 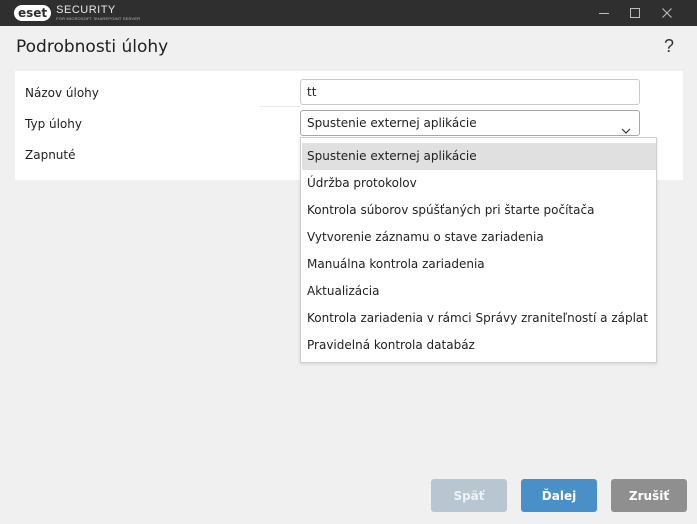 I want to click on maximize-icon, so click(x=635, y=13).